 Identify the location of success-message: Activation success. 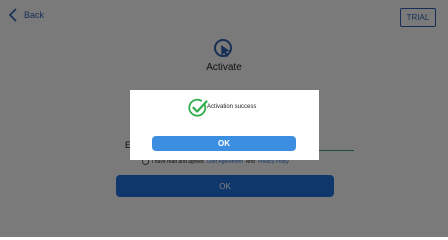
(232, 107).